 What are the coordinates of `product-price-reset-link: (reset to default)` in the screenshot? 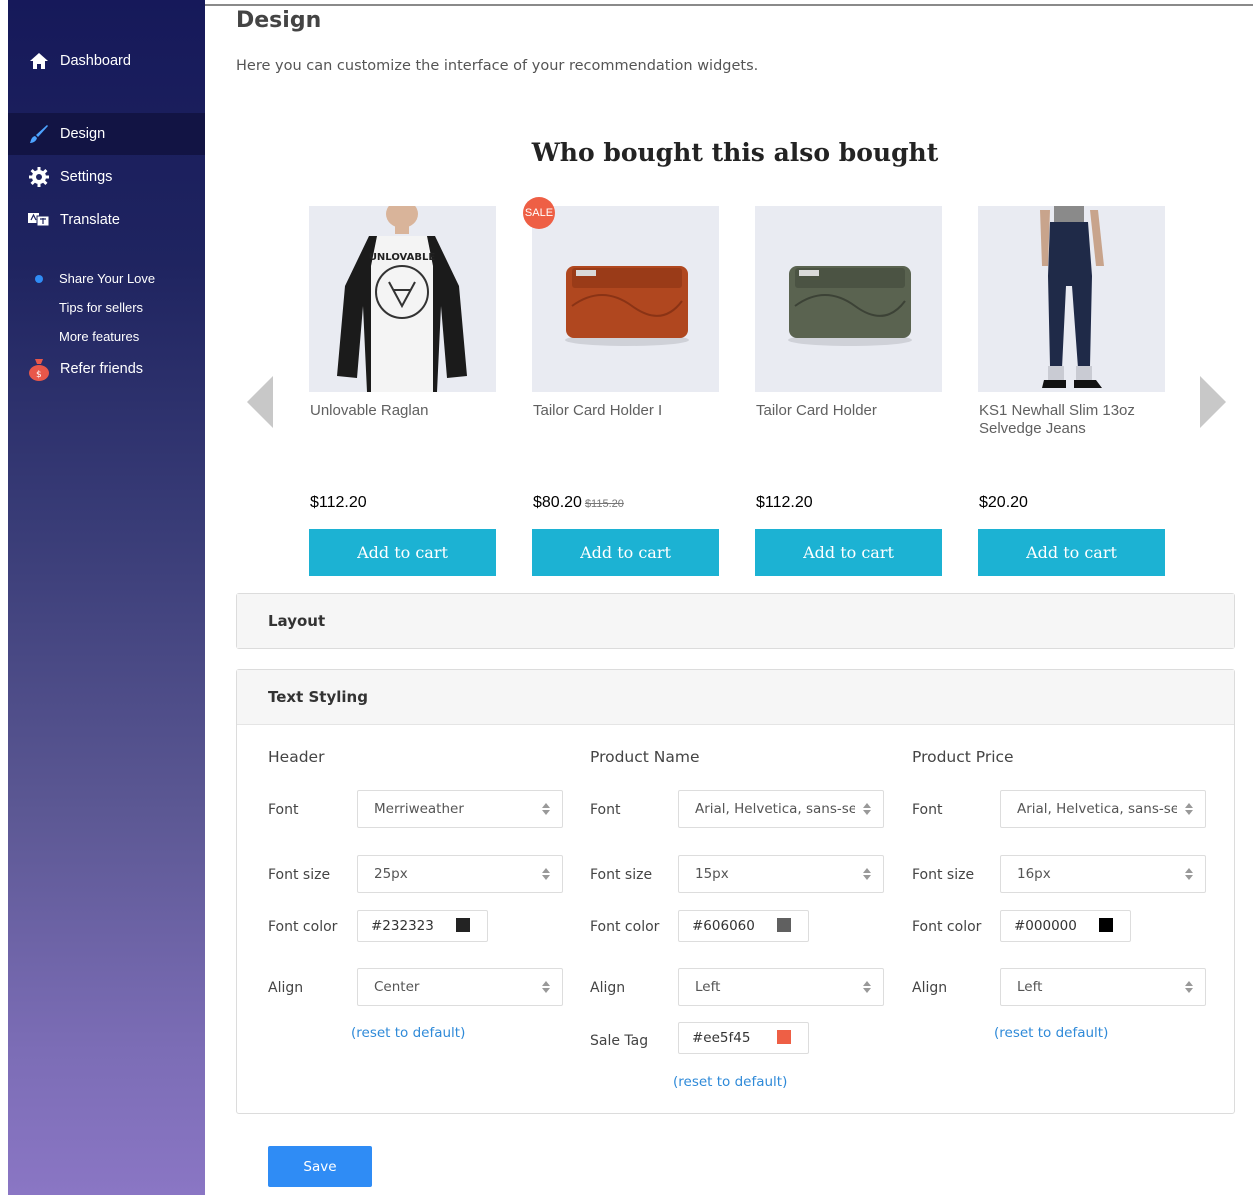 It's located at (1051, 1033).